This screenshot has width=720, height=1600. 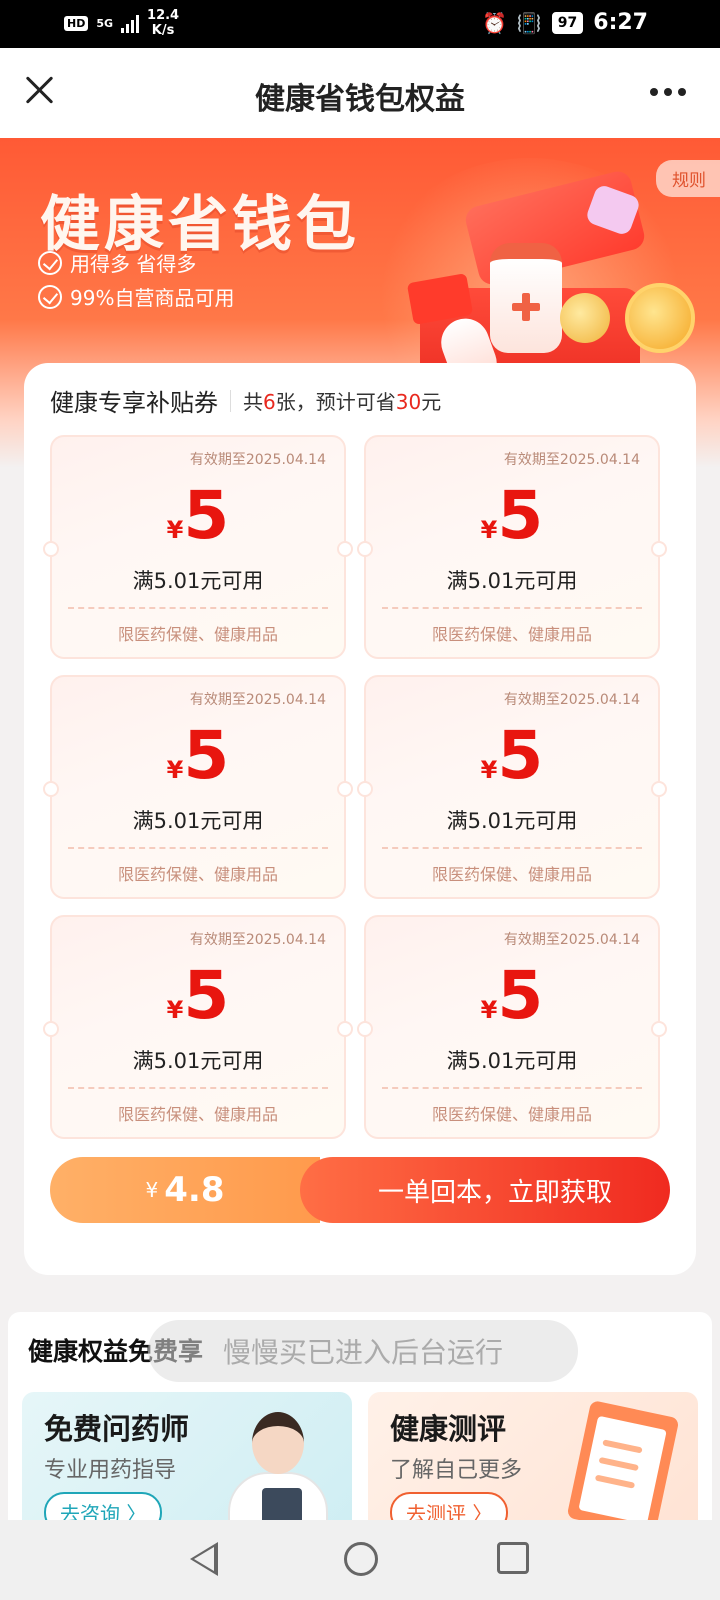 What do you see at coordinates (187, 1462) in the screenshot?
I see `pharmacist-card: 免费问药师 专业用药指导 去咨询 〉` at bounding box center [187, 1462].